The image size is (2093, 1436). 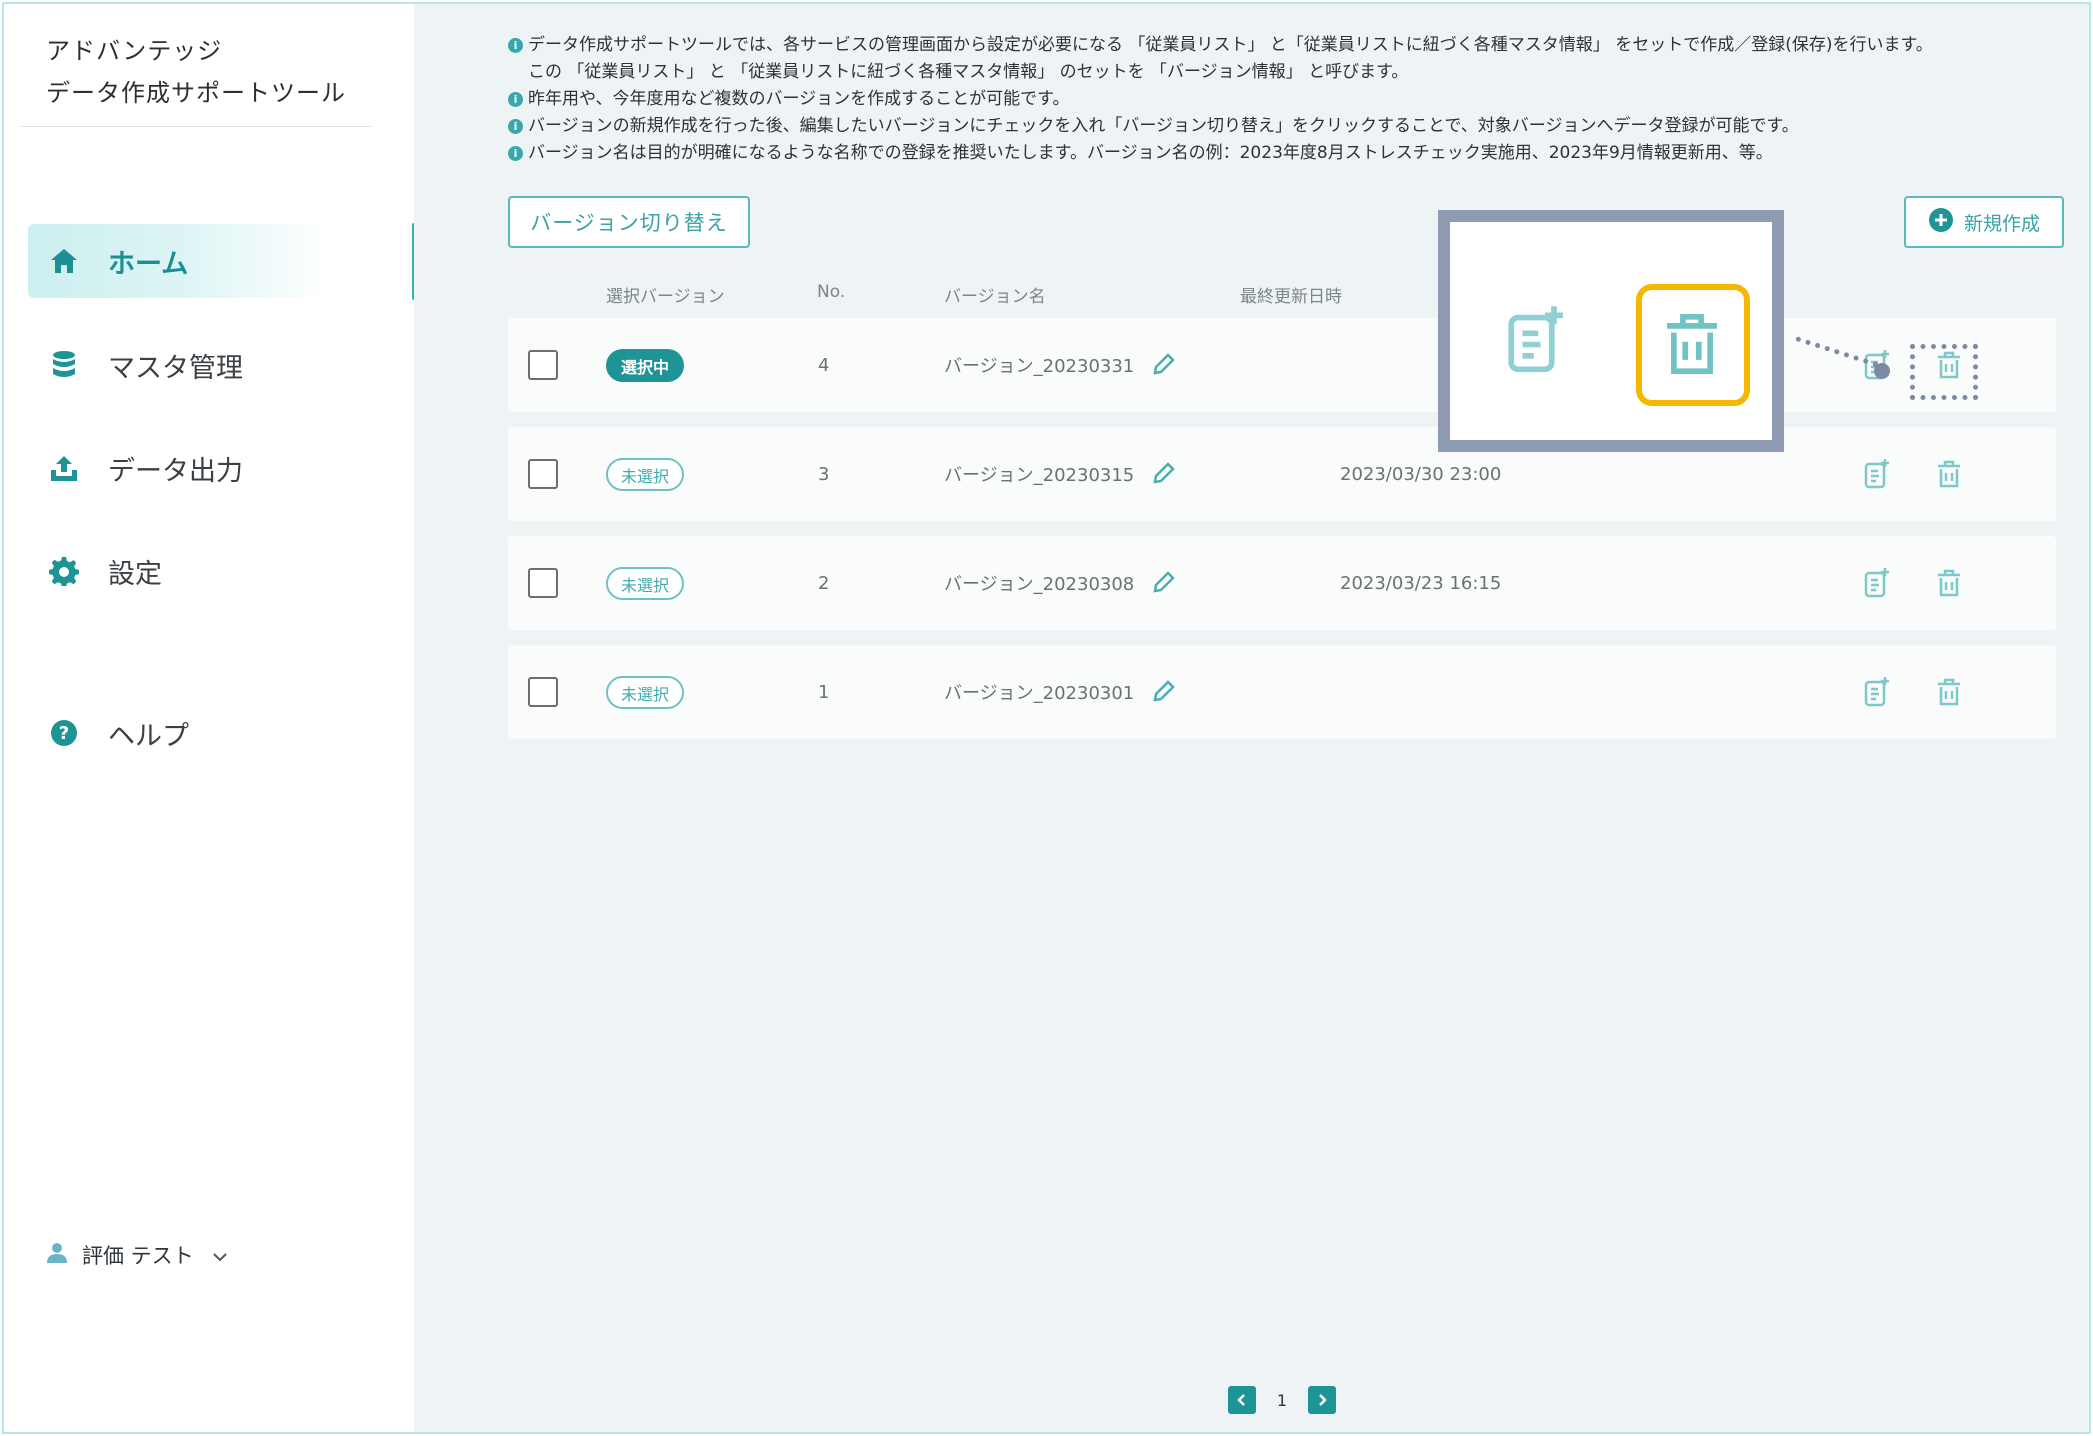 I want to click on new-version-button: 新規作成, so click(x=1984, y=222).